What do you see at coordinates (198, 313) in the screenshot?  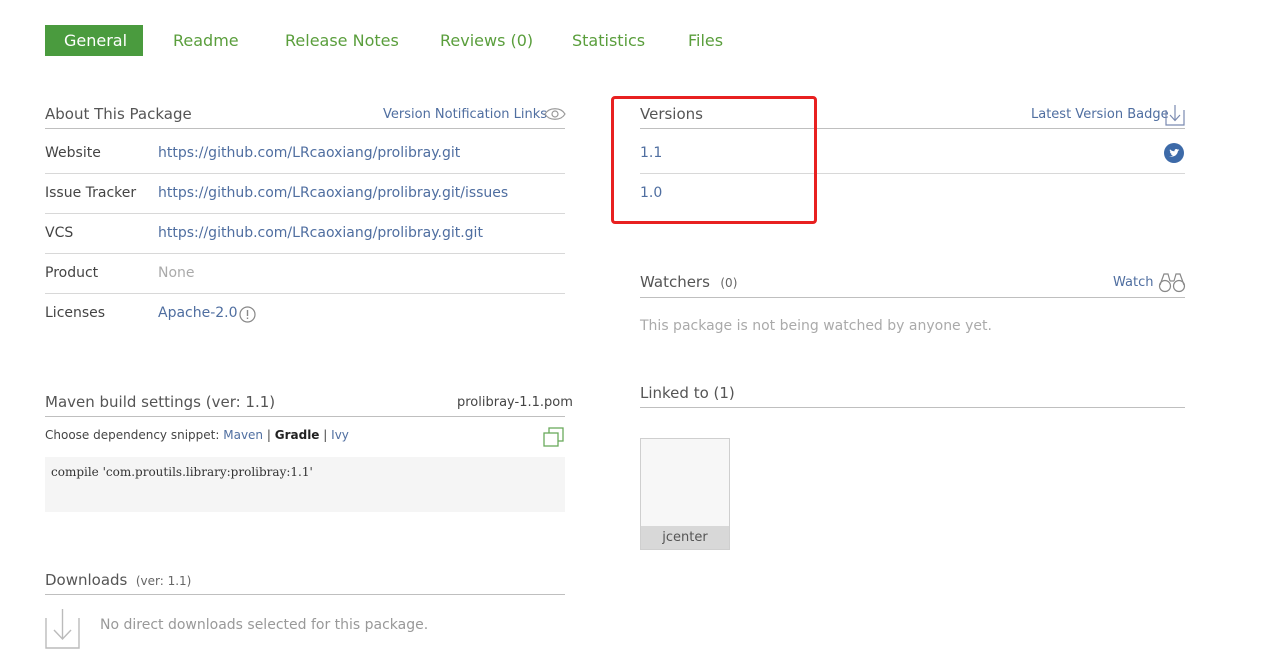 I see `license-link: Apache-2.0` at bounding box center [198, 313].